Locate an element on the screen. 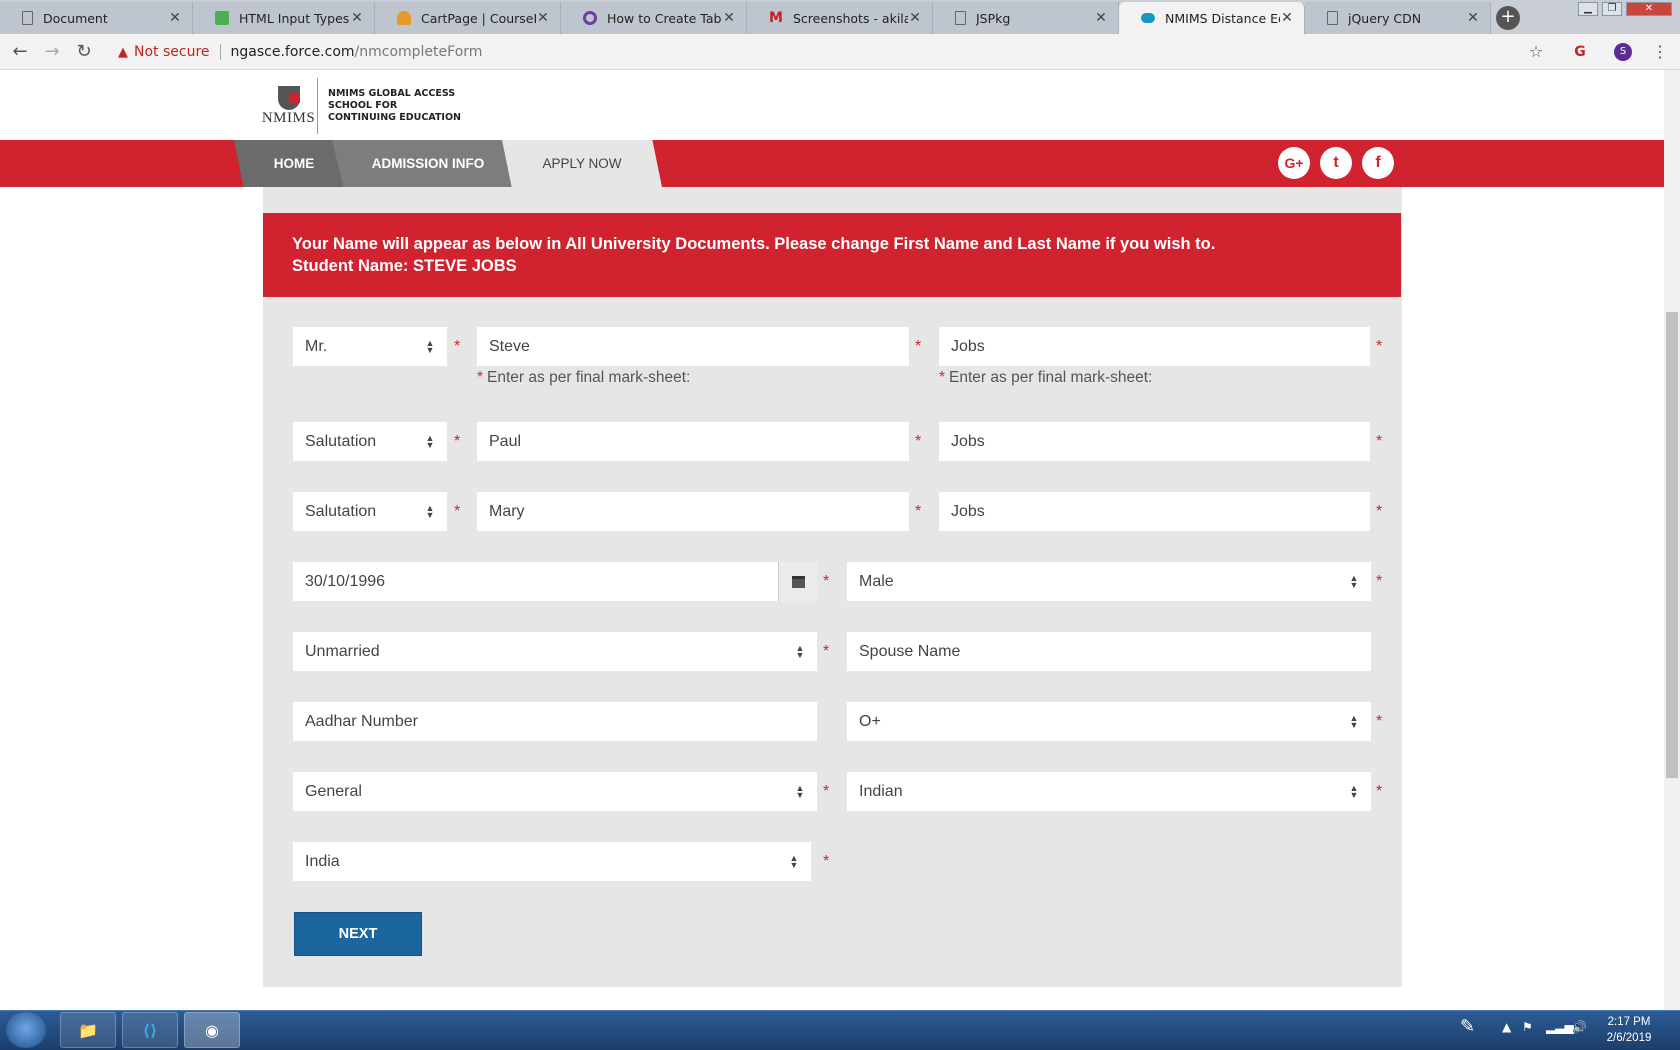 The width and height of the screenshot is (1680, 1050). extension-icon: G is located at coordinates (1580, 52).